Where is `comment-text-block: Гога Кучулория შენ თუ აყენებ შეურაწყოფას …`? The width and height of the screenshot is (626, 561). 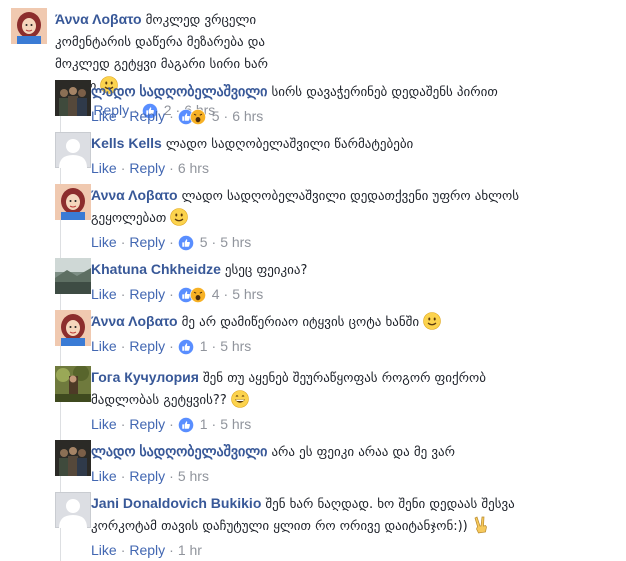 comment-text-block: Гога Кучулория შენ თუ აყენებ შეურაწყოფას … is located at coordinates (311, 389).